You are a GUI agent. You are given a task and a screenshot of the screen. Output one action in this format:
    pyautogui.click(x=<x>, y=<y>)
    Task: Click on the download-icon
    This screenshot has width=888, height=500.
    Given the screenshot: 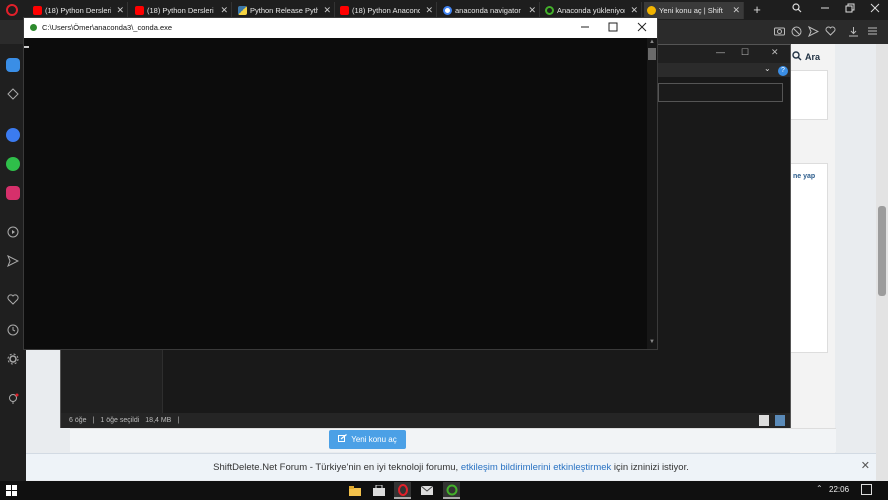 What is the action you would take?
    pyautogui.click(x=853, y=32)
    